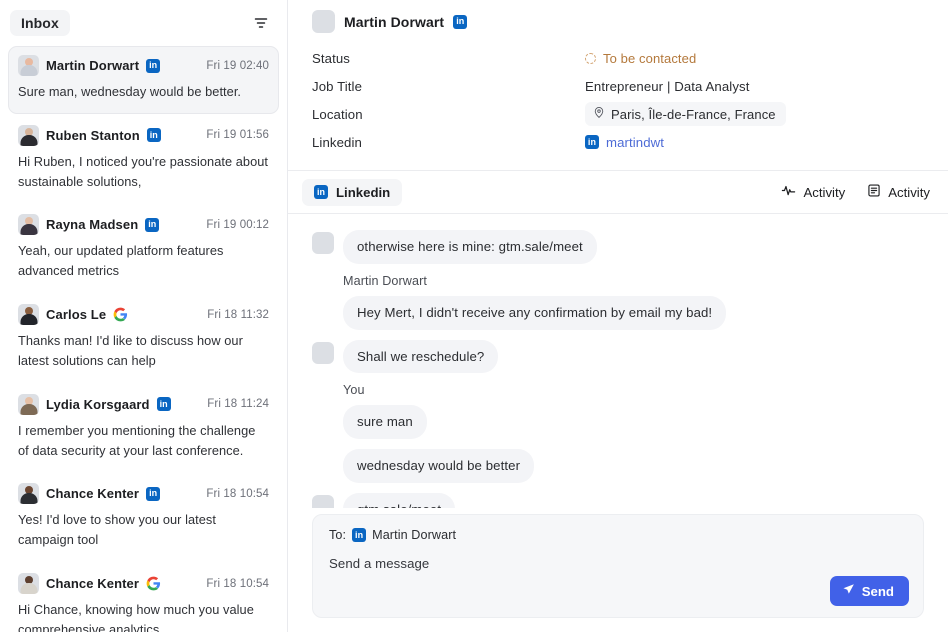 The image size is (948, 632). I want to click on compose-to-name: Martin Dorwart, so click(414, 535).